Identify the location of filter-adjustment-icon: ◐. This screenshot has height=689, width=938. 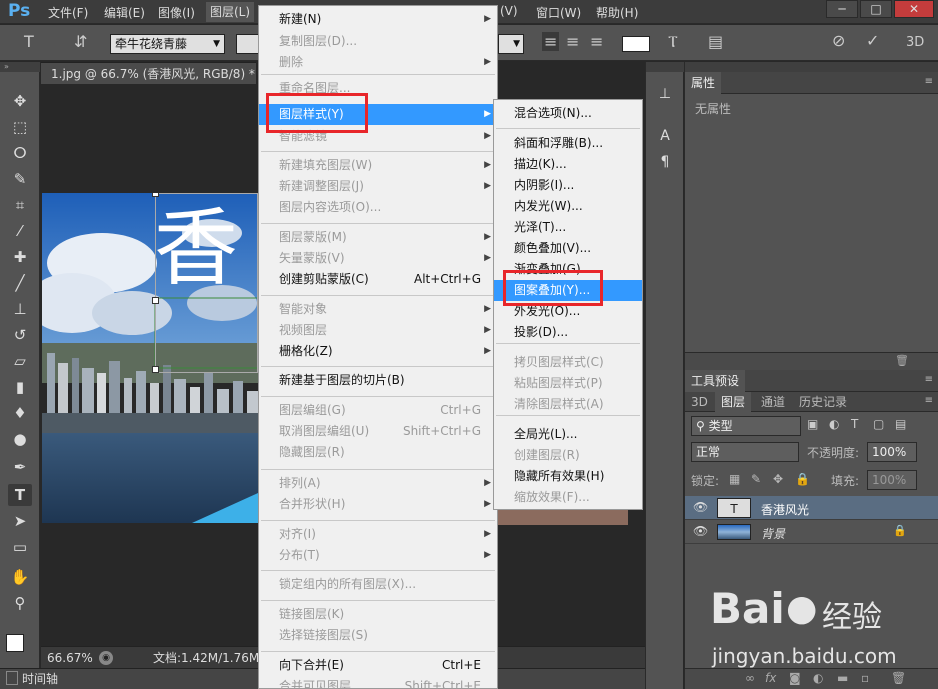
(834, 424).